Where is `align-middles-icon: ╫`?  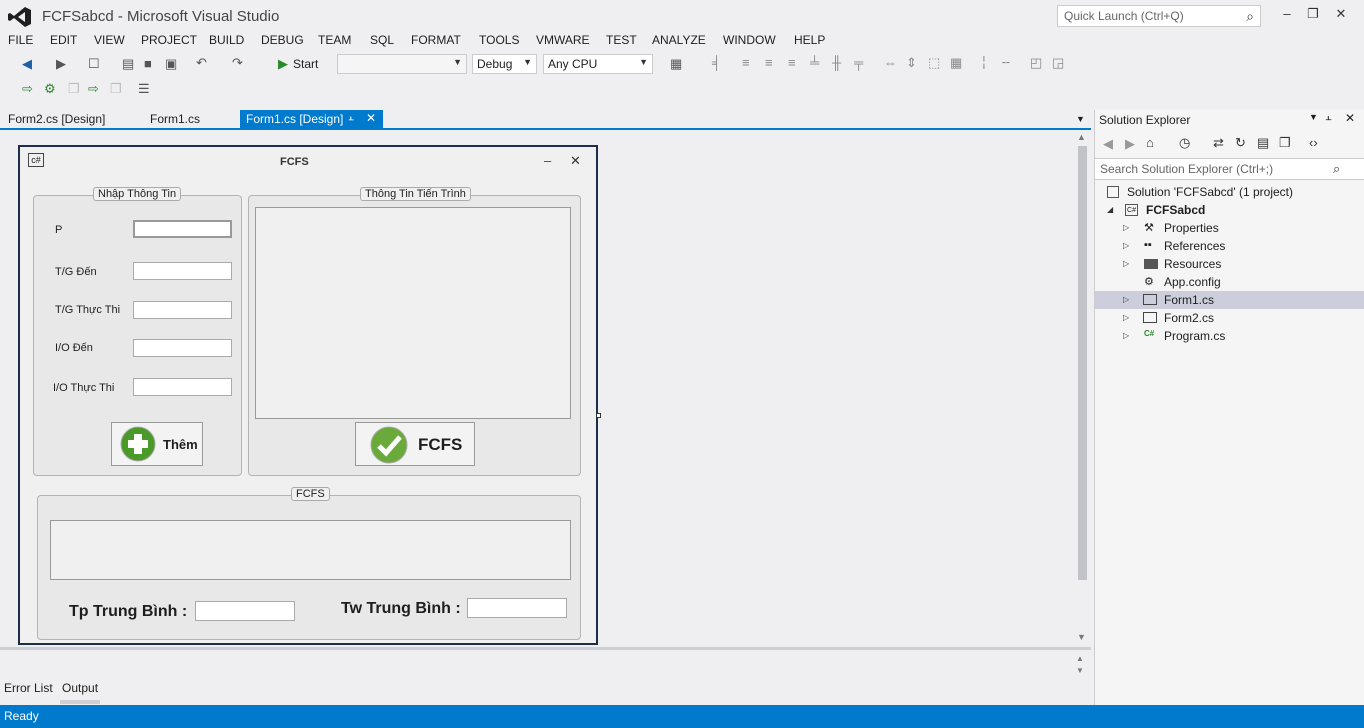
align-middles-icon: ╫ is located at coordinates (836, 62).